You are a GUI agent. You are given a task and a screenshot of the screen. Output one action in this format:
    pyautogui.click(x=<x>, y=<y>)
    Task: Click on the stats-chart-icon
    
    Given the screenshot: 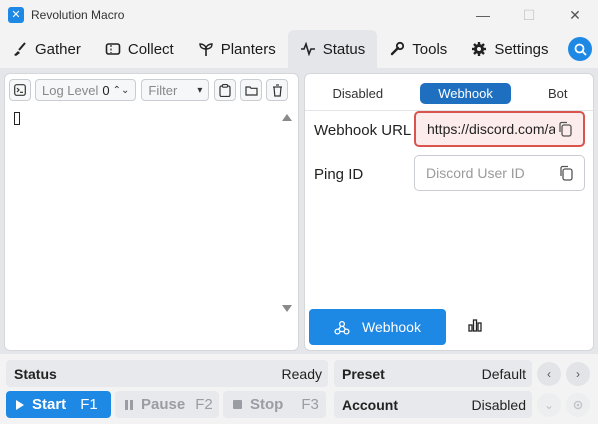 What is the action you would take?
    pyautogui.click(x=475, y=327)
    